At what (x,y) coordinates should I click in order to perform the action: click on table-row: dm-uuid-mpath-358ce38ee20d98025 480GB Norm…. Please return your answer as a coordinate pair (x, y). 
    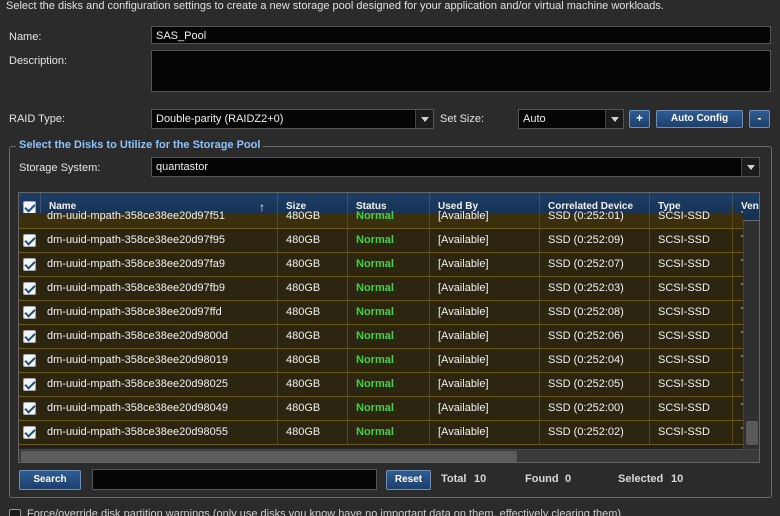
    Looking at the image, I should click on (381, 385).